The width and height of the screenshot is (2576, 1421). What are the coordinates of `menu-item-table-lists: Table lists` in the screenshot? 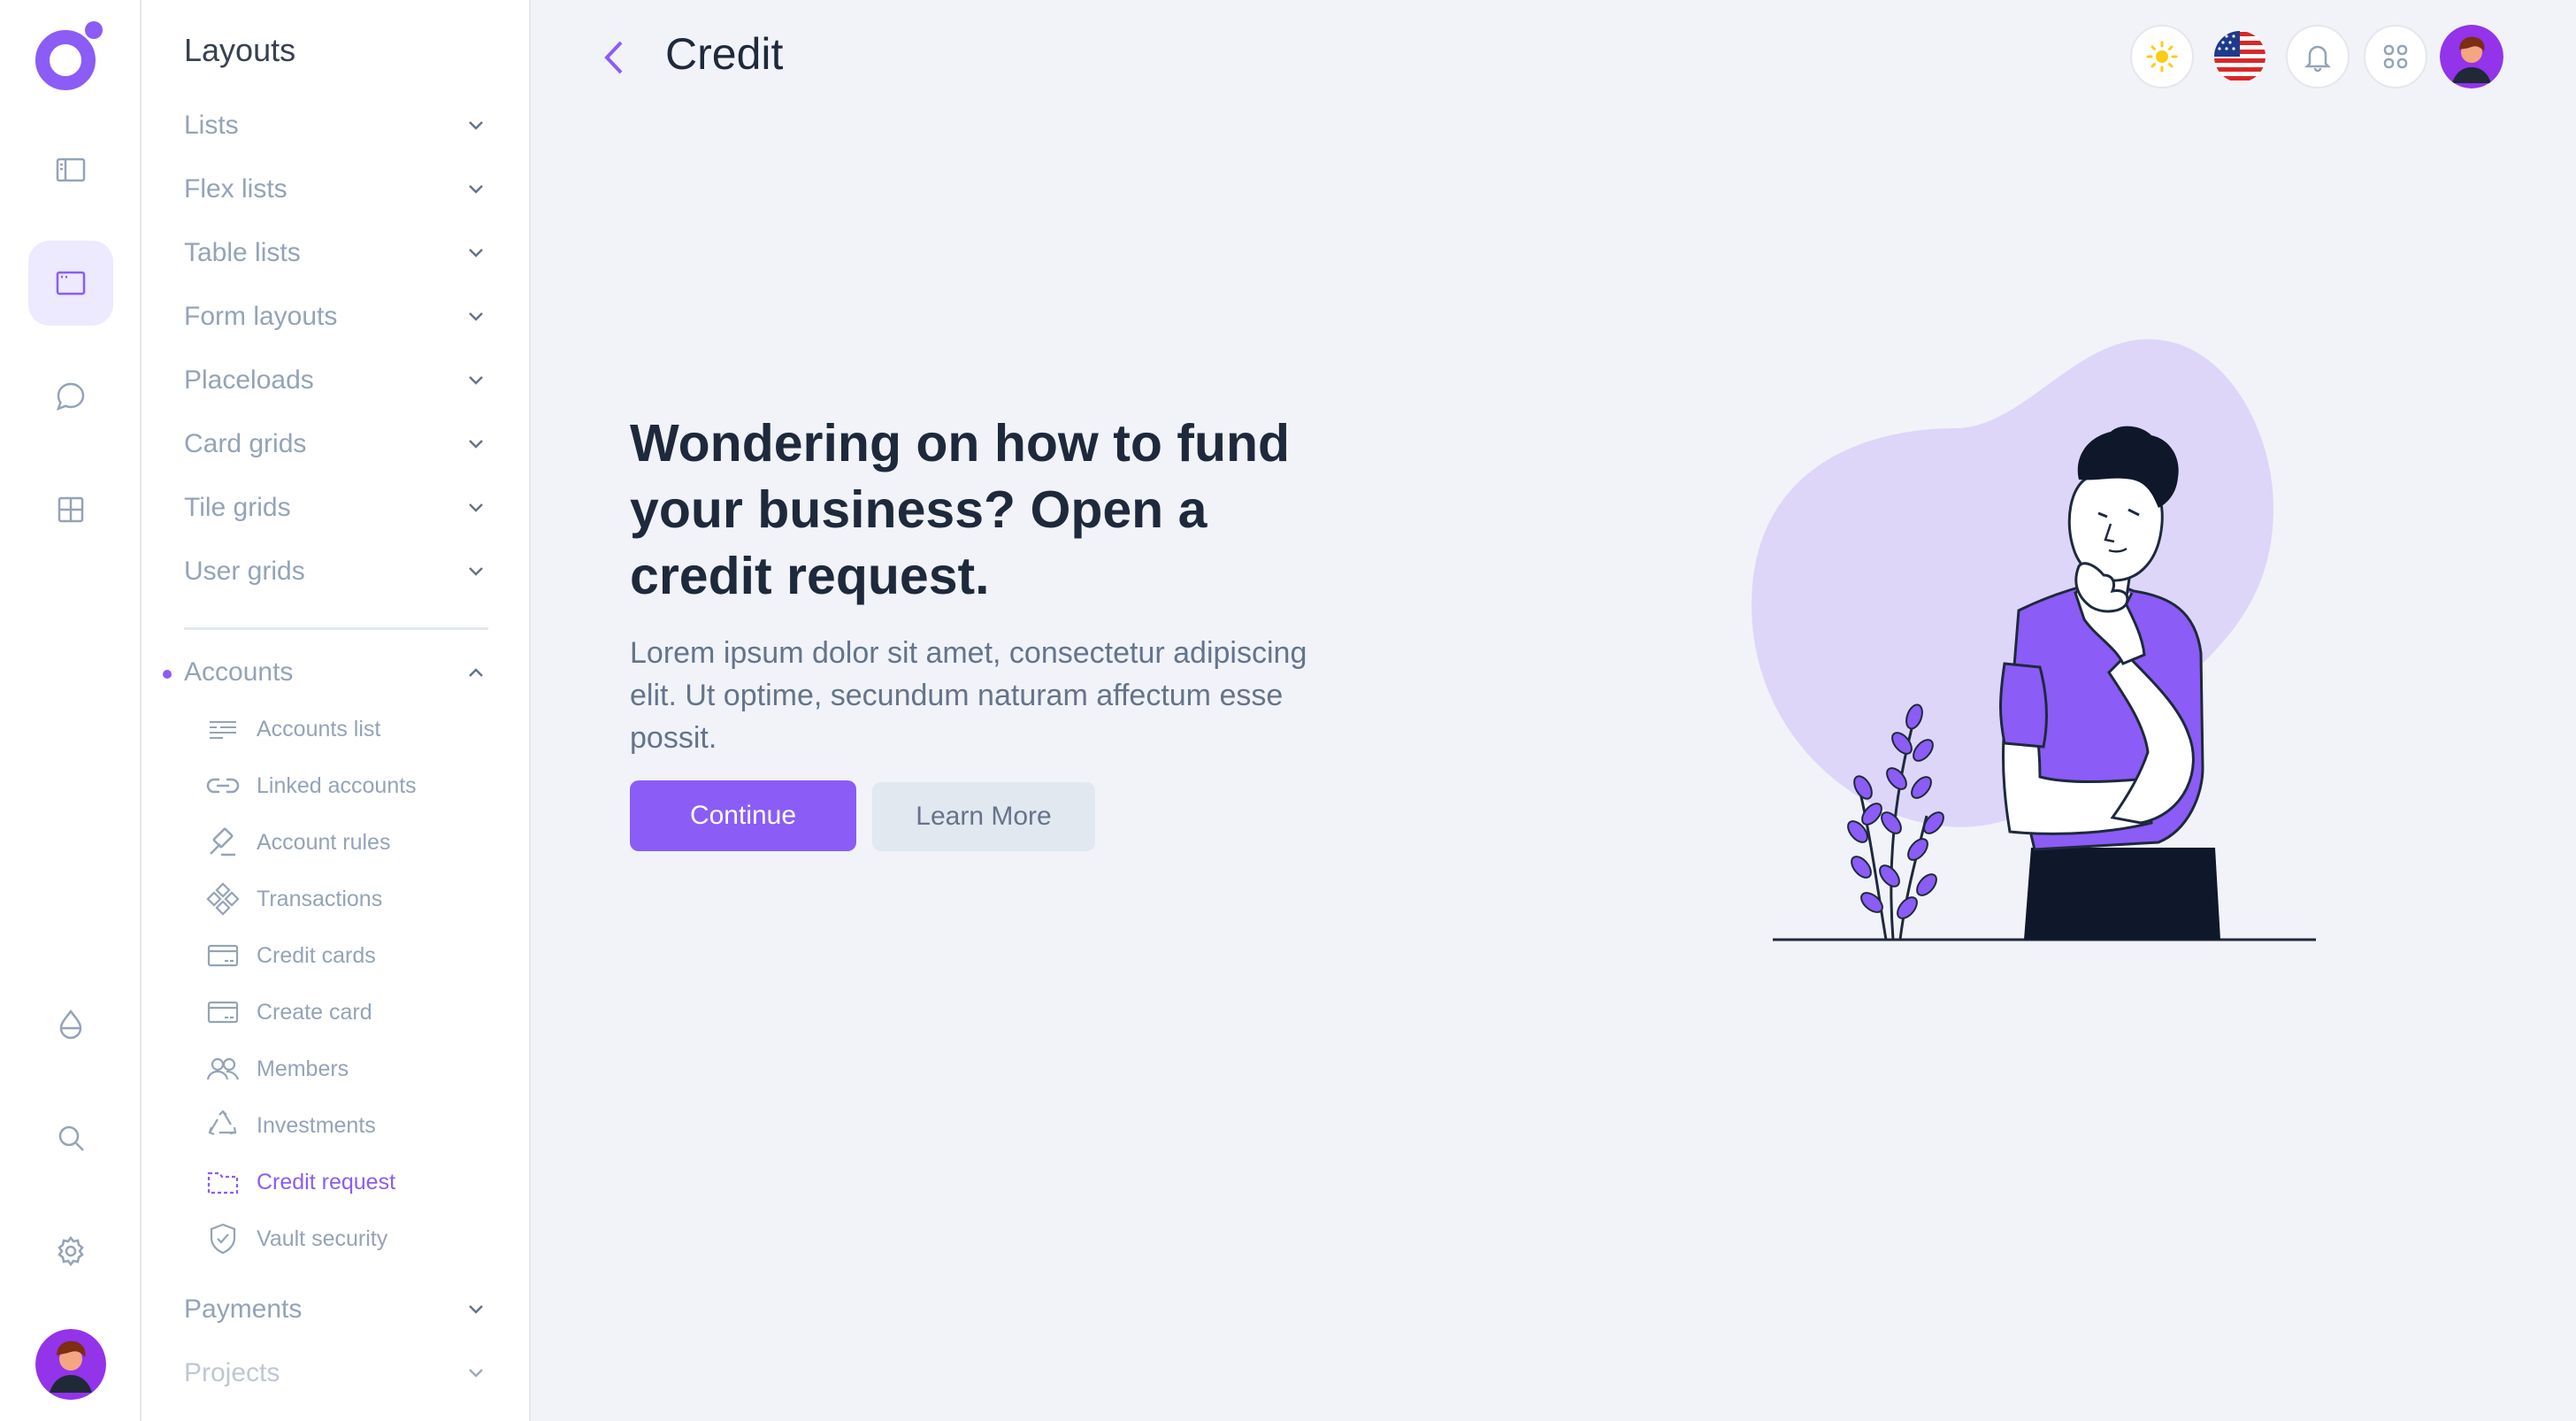 It's located at (336, 253).